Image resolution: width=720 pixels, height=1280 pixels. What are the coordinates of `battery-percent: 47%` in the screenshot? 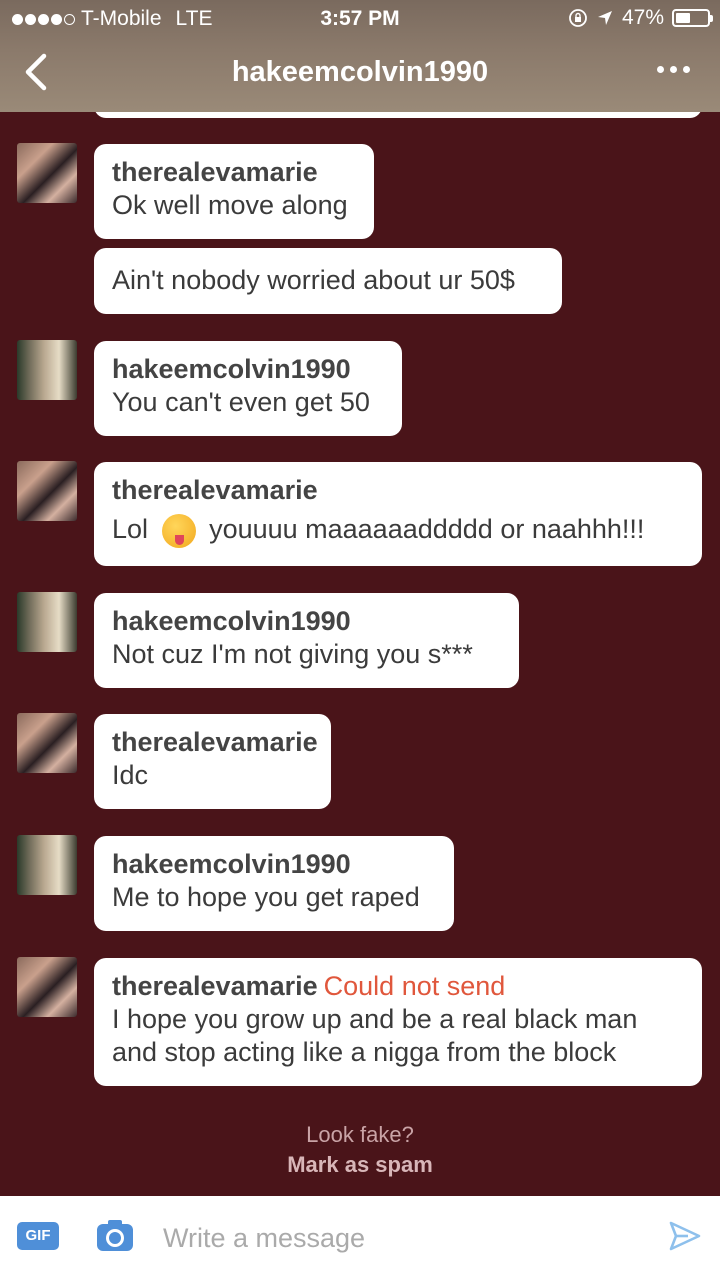 It's located at (642, 17).